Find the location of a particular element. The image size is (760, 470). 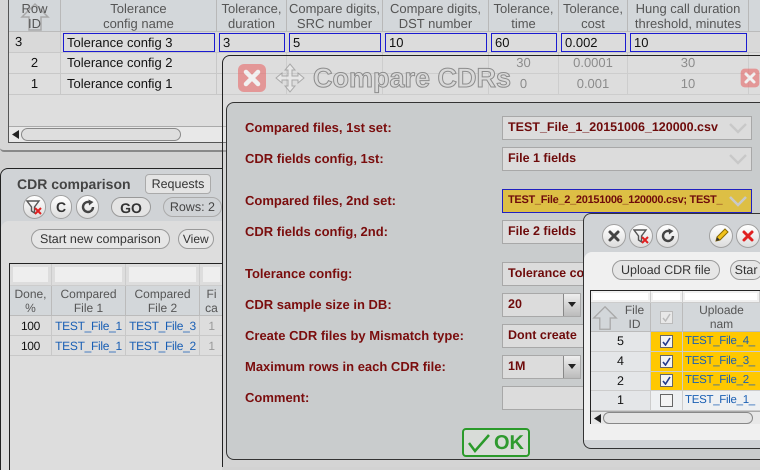

edit-button is located at coordinates (721, 236).